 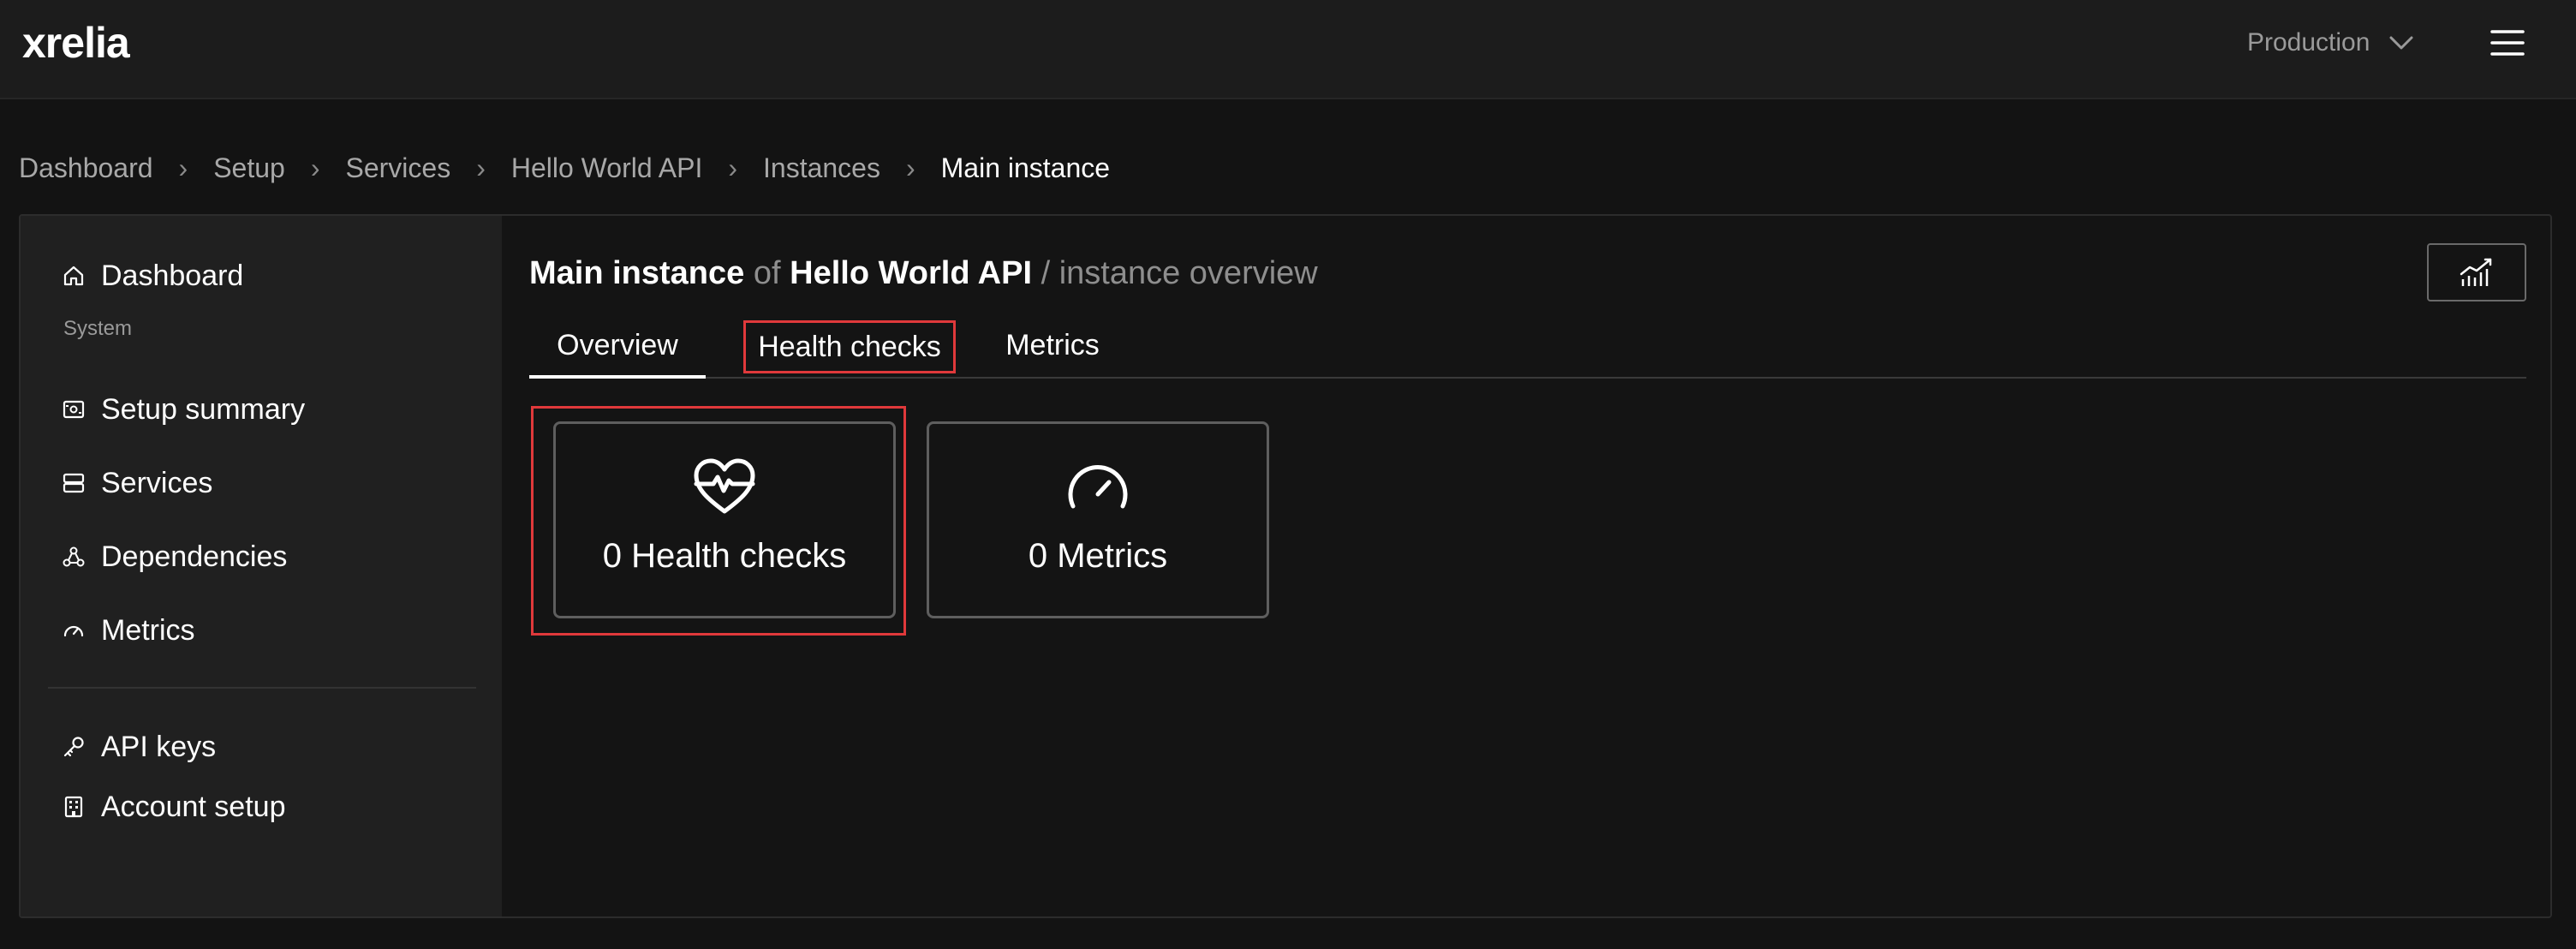 I want to click on sidebar-item-metrics: Metrics, so click(x=128, y=630).